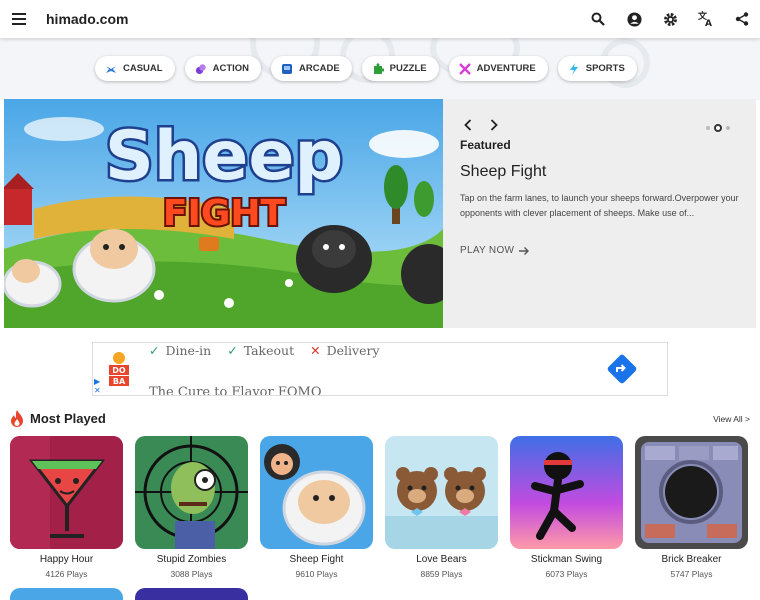 This screenshot has width=760, height=600. What do you see at coordinates (66, 559) in the screenshot?
I see `game-name: Happy Hour` at bounding box center [66, 559].